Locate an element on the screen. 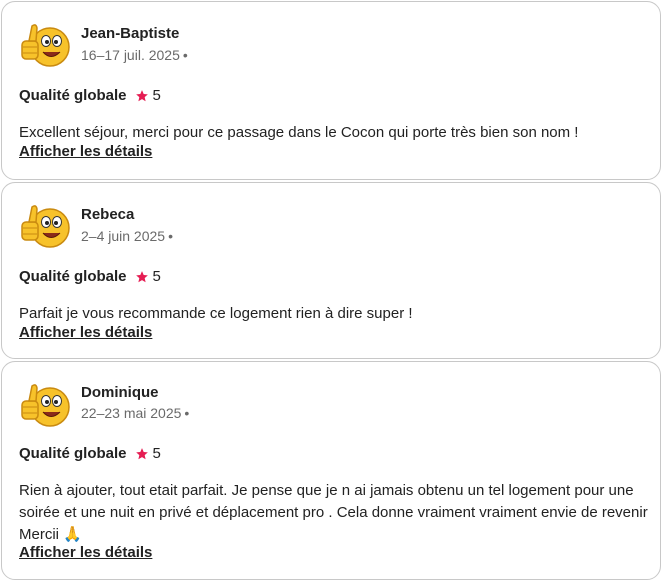  review-dates: 16–17 juil. 2025 • is located at coordinates (134, 55).